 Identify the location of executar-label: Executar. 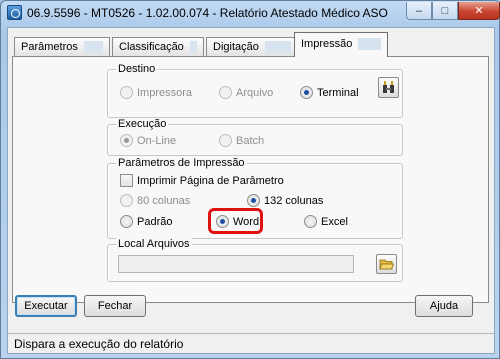
(46, 306).